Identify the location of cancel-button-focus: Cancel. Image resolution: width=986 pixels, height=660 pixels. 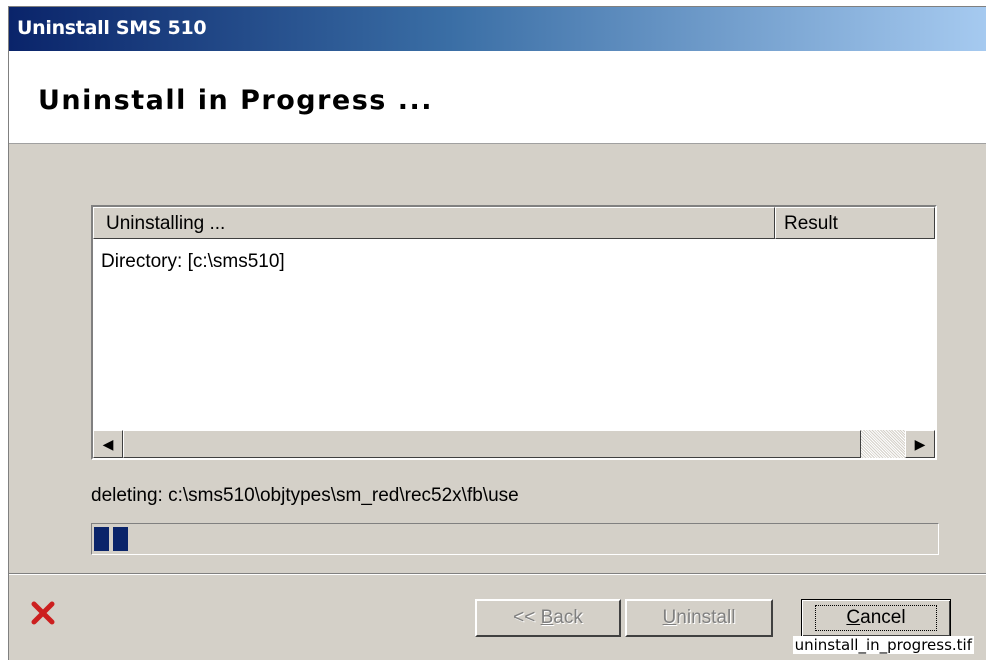
(876, 618).